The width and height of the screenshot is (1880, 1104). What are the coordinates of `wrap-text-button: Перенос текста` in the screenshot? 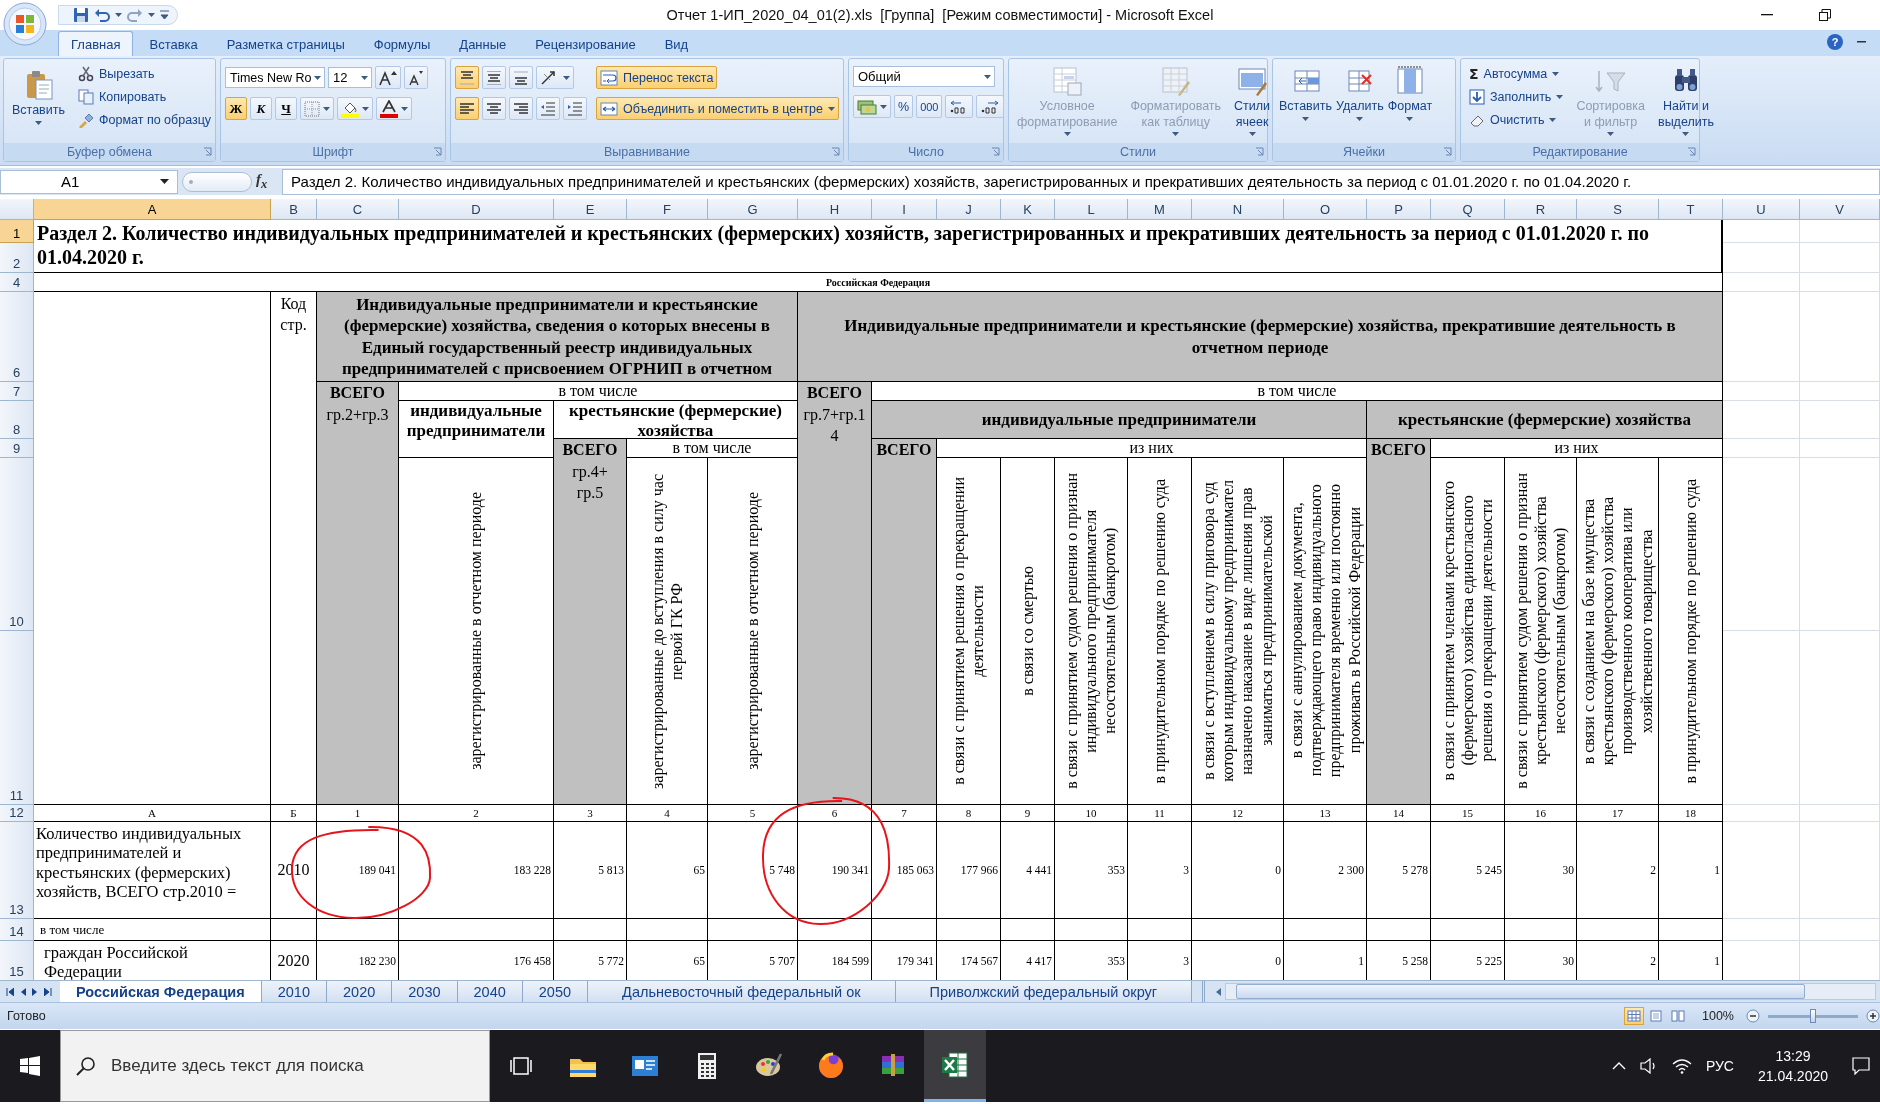 It's located at (657, 77).